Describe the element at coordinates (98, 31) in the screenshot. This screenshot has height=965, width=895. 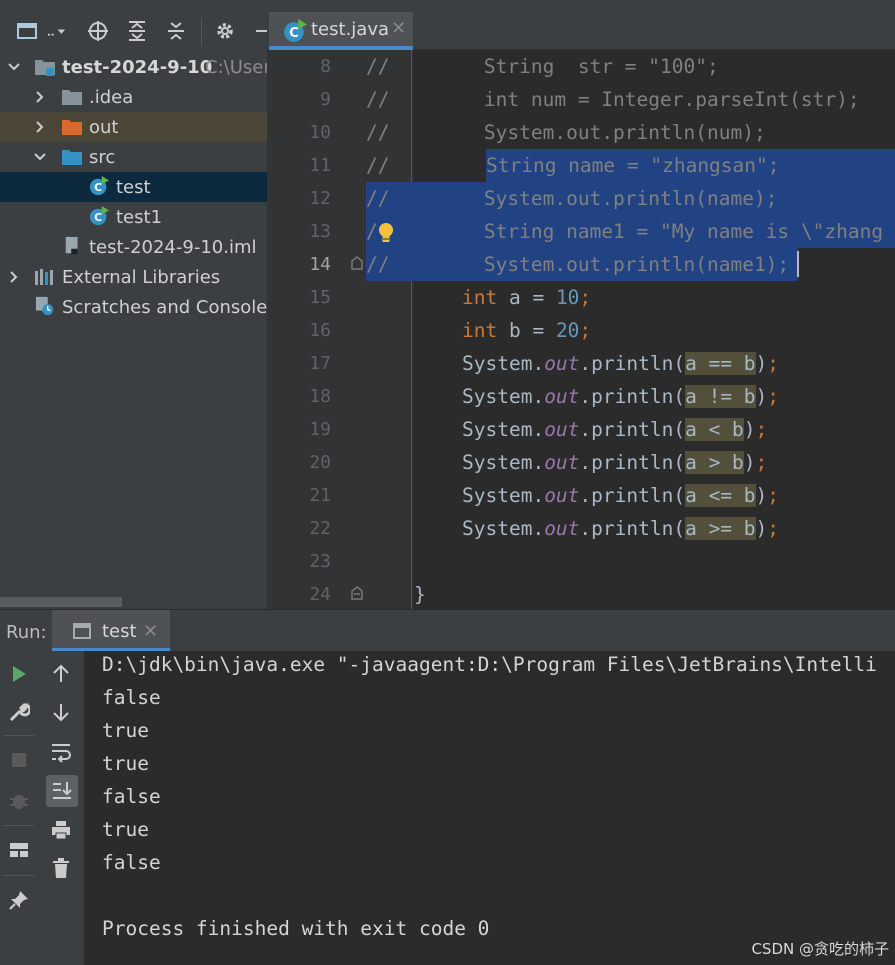
I see `locate-icon` at that location.